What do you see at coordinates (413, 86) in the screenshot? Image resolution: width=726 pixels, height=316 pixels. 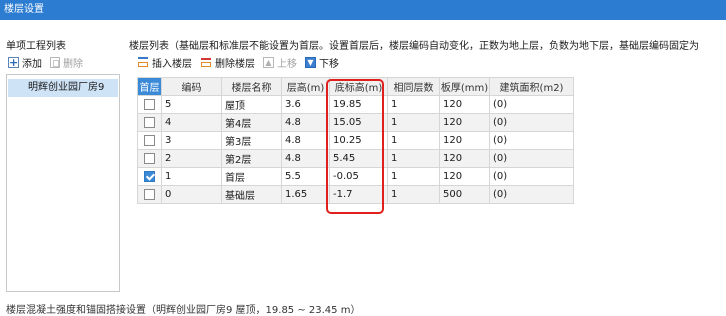 I see `header-same-count: 相同层数` at bounding box center [413, 86].